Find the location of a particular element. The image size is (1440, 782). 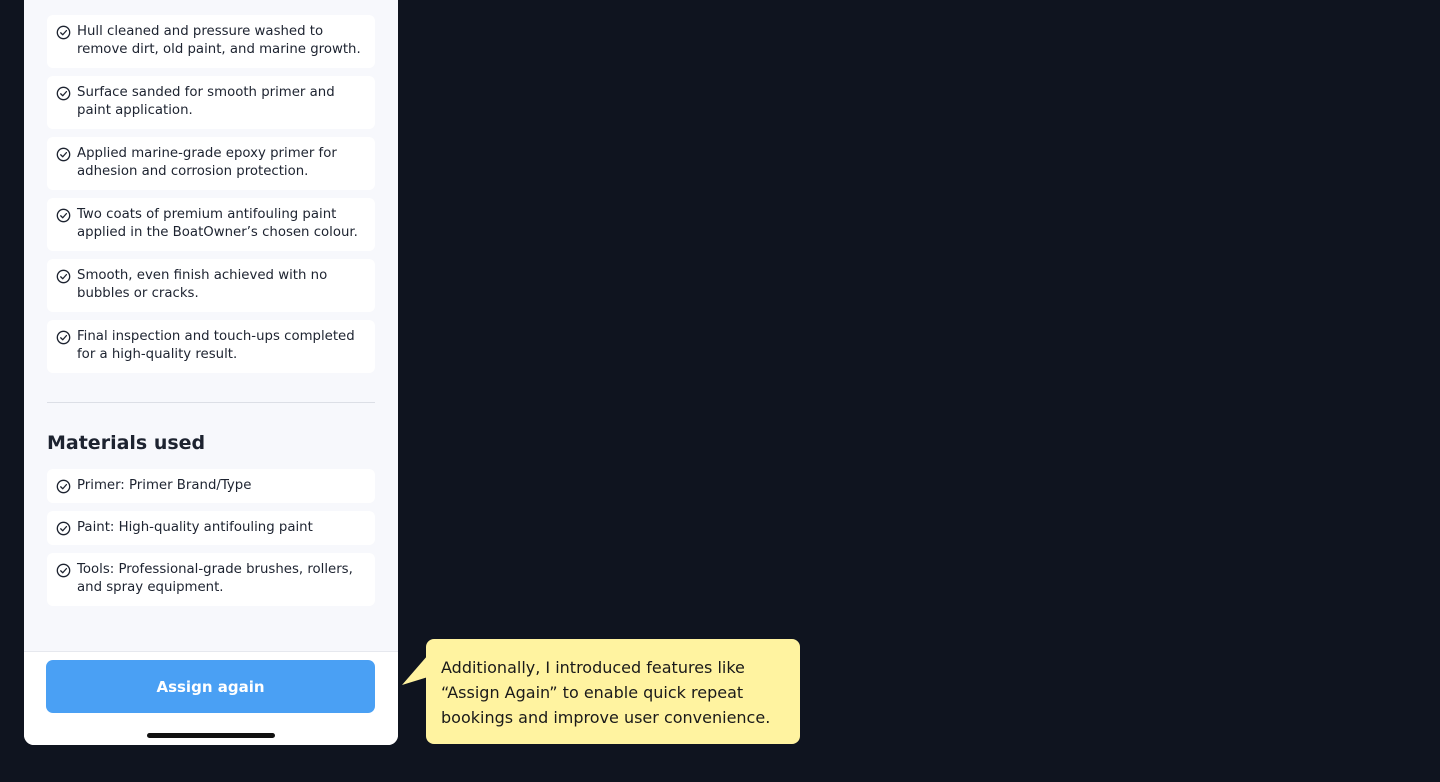

callout-pointer is located at coordinates (415, 670).